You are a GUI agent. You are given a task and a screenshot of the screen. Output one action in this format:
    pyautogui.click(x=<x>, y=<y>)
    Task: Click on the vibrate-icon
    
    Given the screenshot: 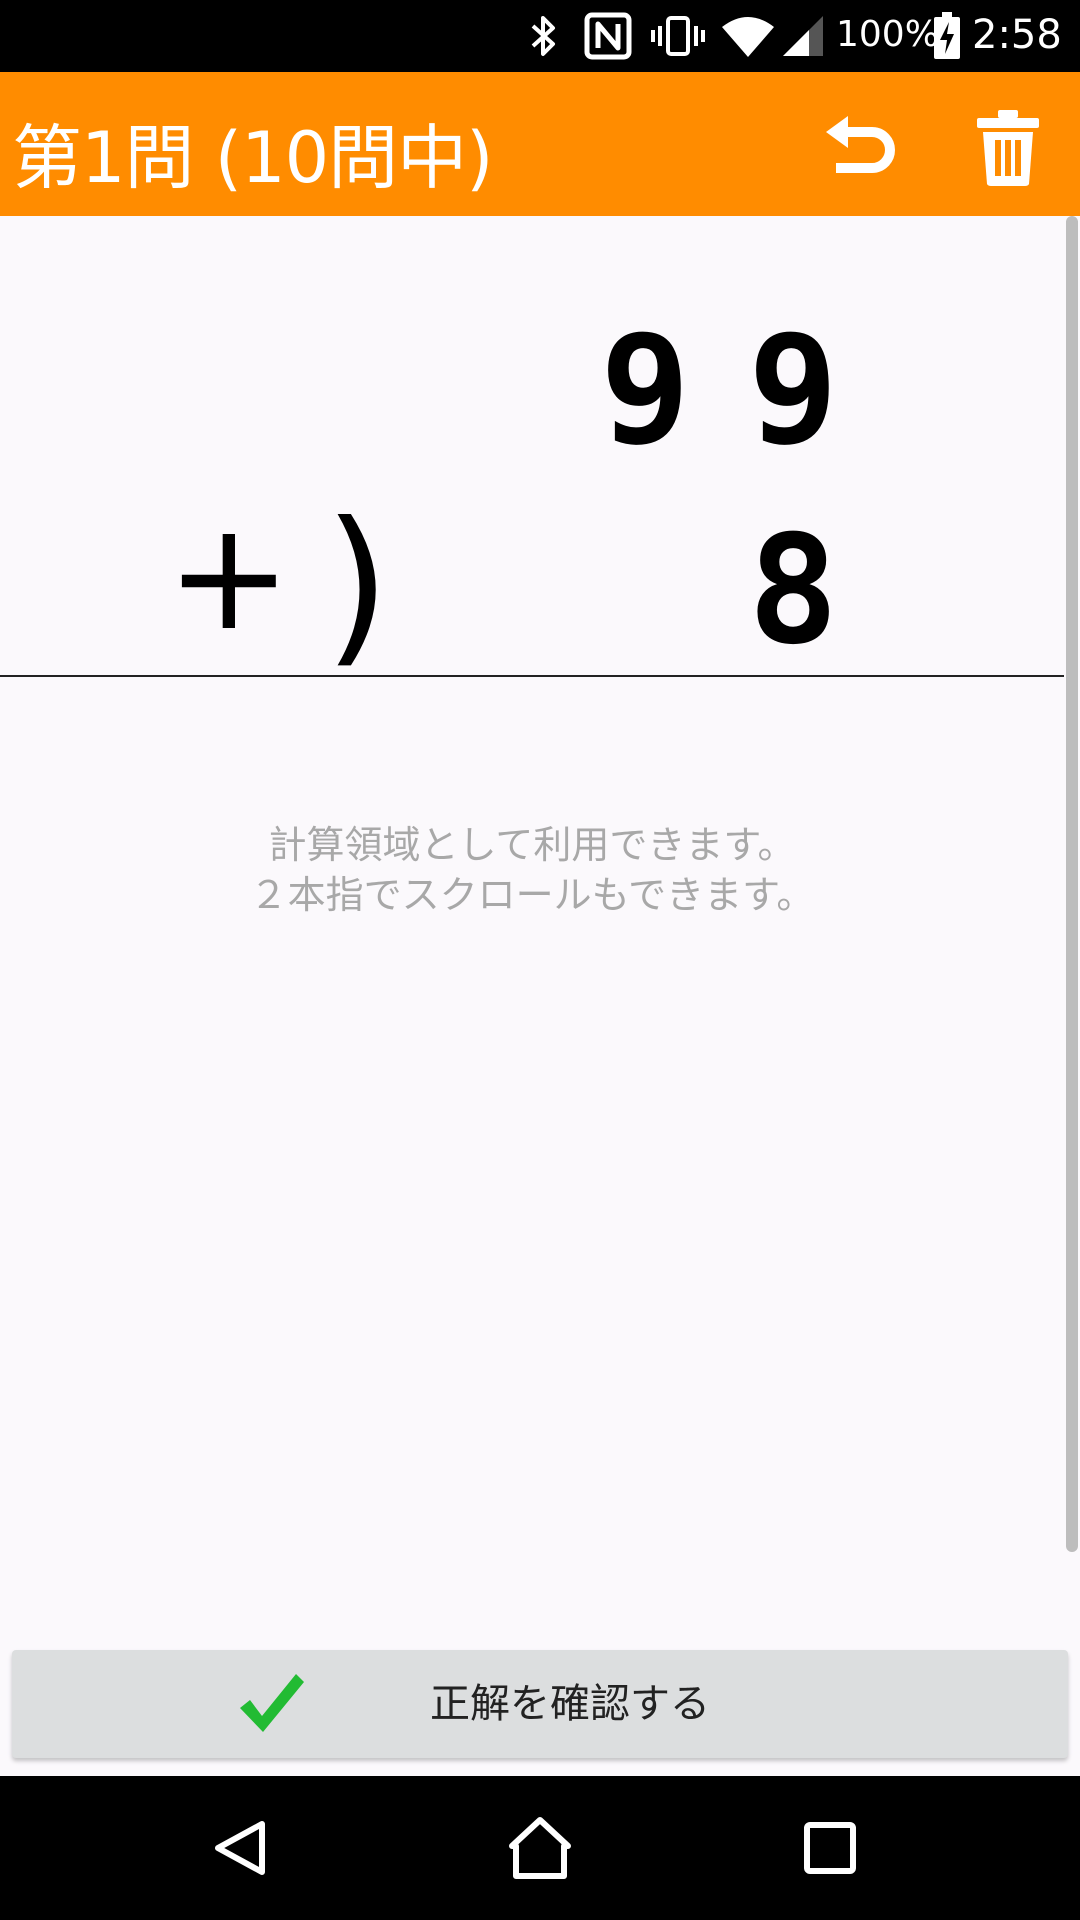 What is the action you would take?
    pyautogui.click(x=678, y=36)
    